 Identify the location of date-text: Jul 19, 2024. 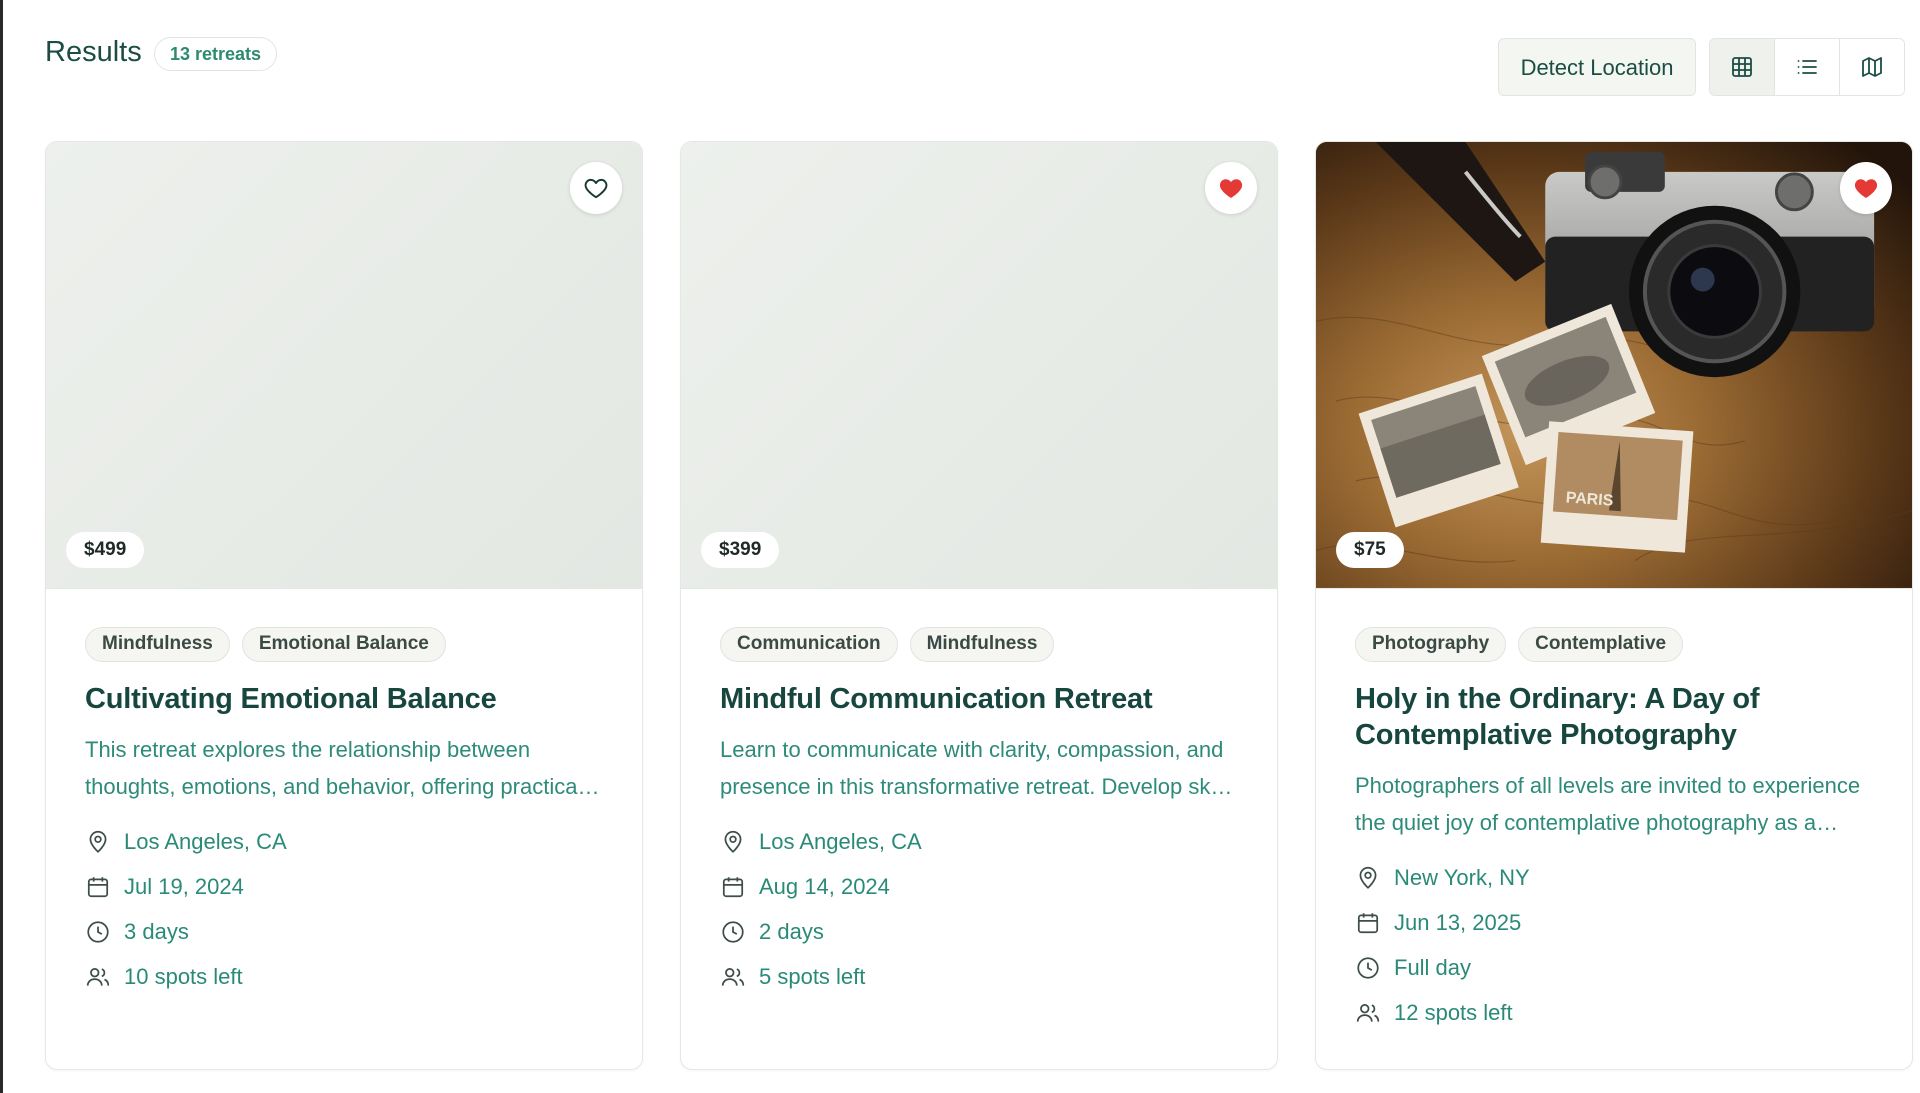
(184, 886).